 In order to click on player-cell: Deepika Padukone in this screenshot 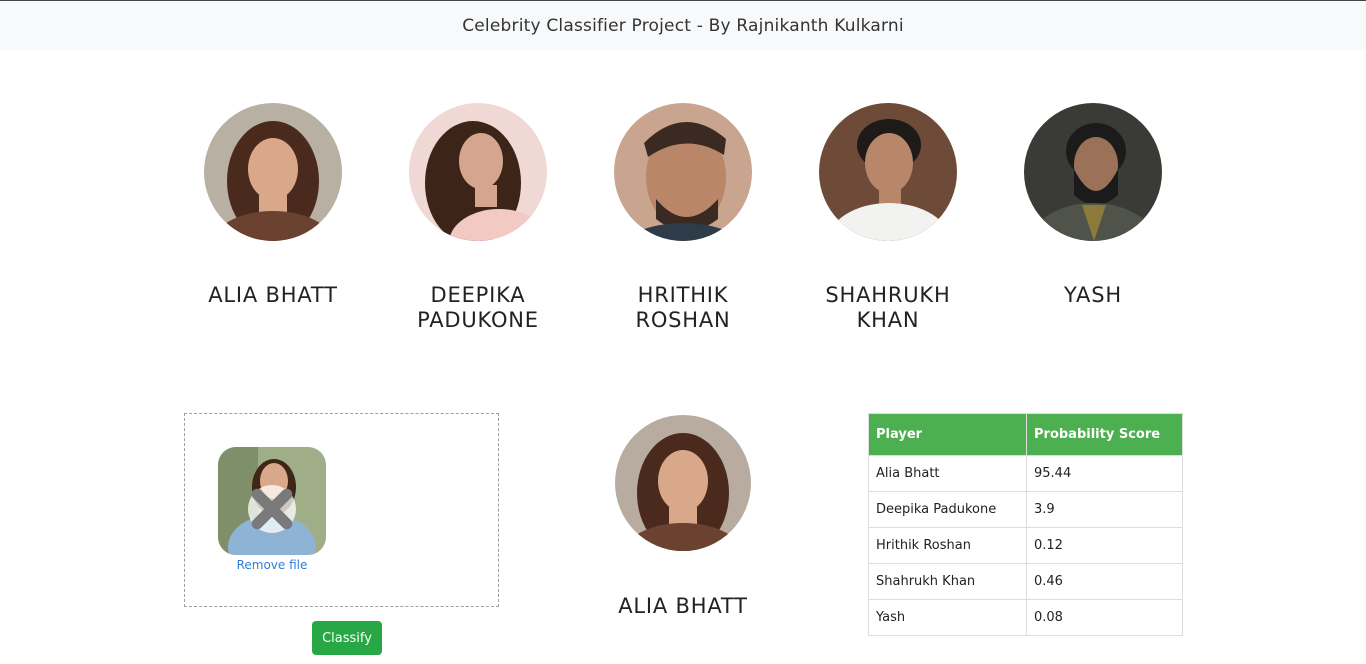, I will do `click(947, 509)`.